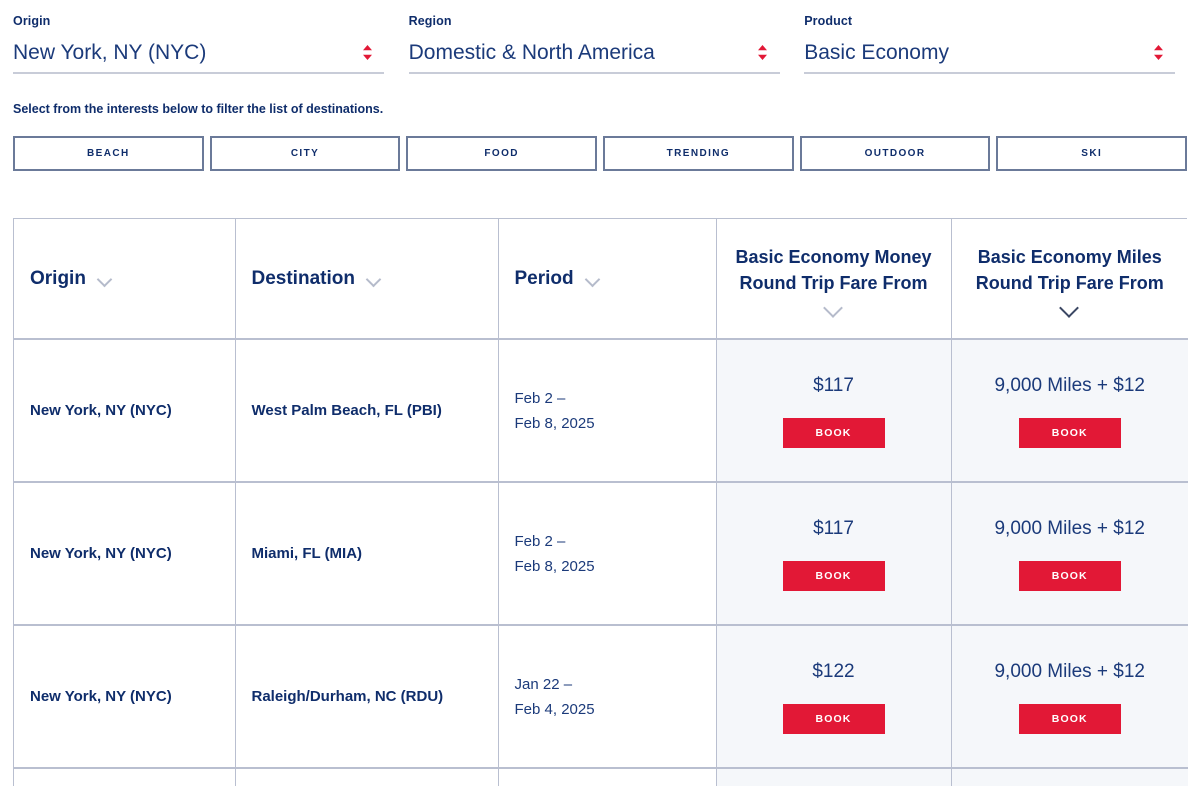 The image size is (1200, 807). I want to click on cell-period: Jan 22 – Feb 4, 2025, so click(607, 697).